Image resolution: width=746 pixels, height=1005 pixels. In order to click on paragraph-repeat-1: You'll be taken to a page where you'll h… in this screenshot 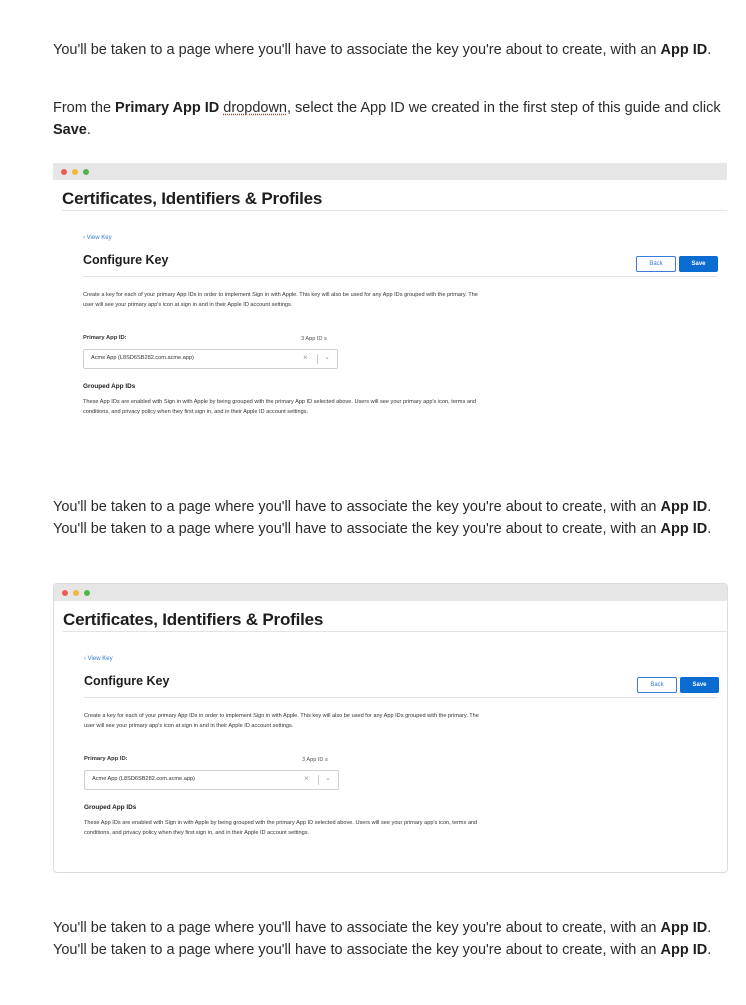, I will do `click(382, 518)`.